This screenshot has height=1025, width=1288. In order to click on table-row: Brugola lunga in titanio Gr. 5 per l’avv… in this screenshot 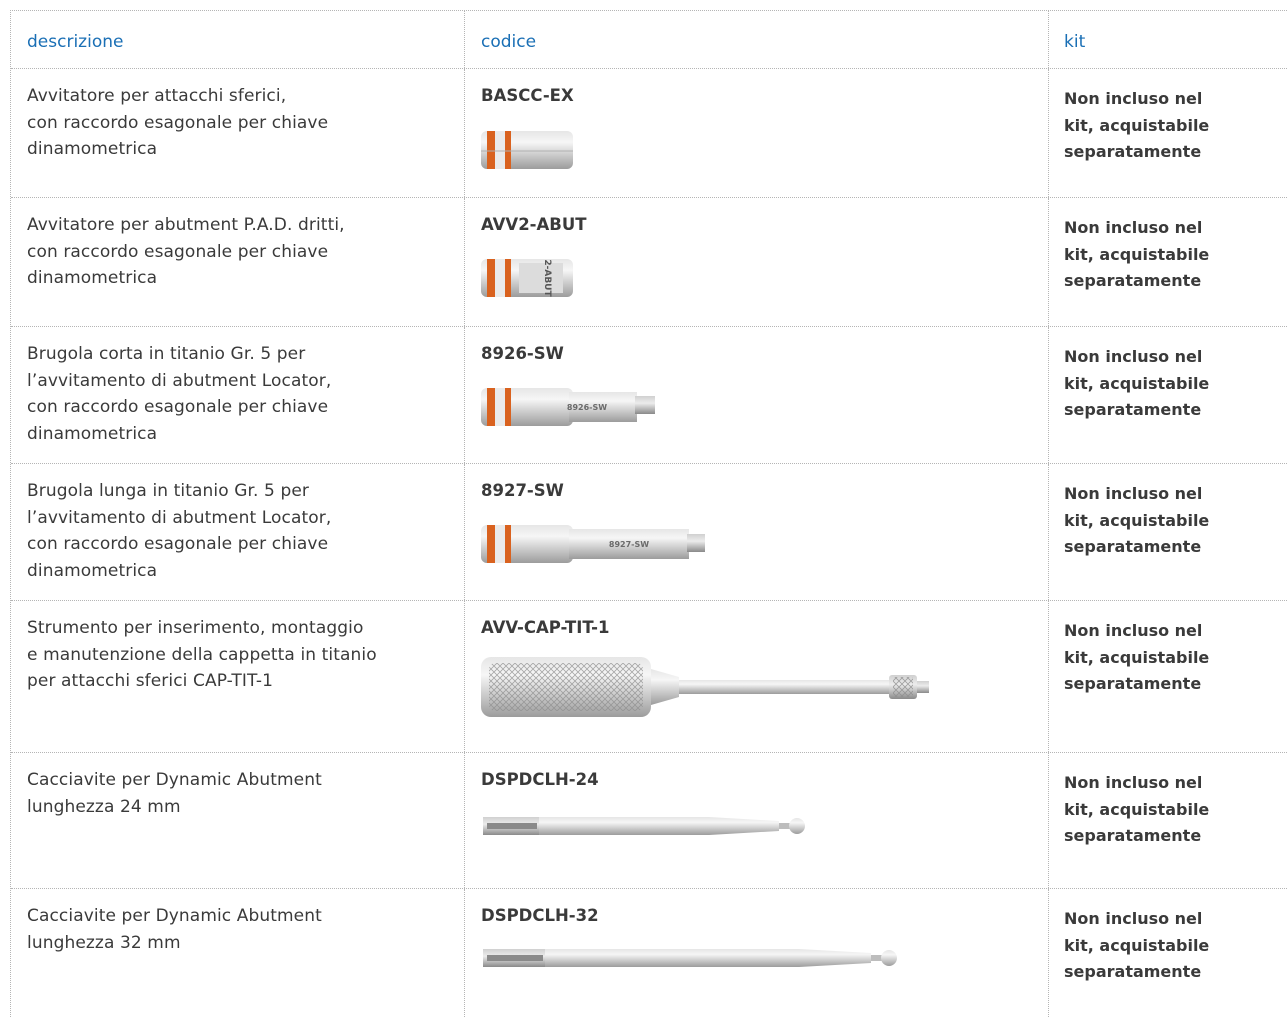, I will do `click(649, 532)`.